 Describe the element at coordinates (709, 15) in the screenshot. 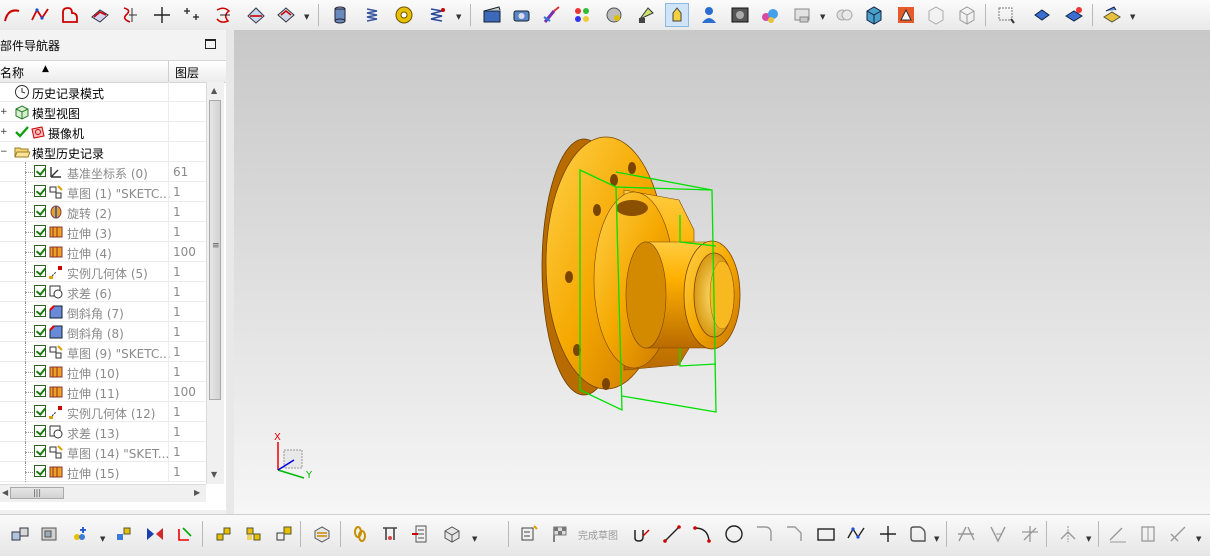

I see `user-person-icon` at that location.